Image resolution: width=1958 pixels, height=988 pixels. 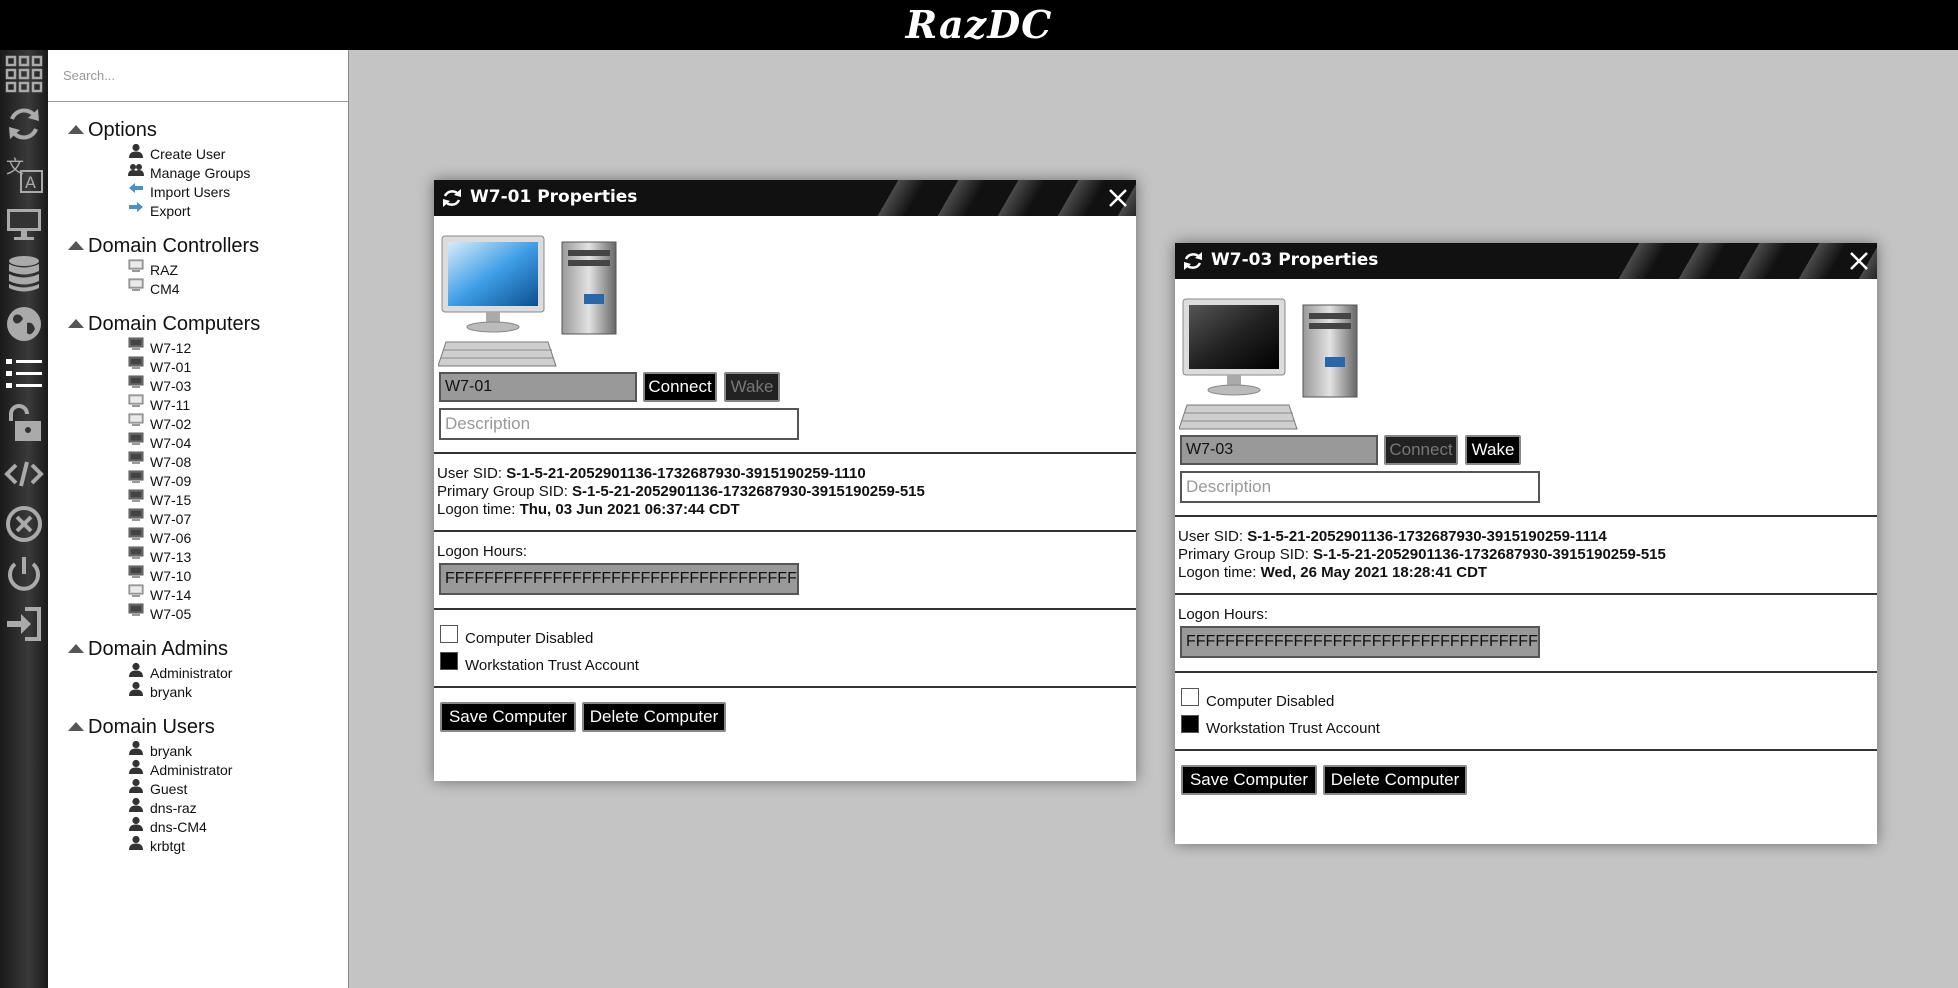 I want to click on domain-user-item: Administrator, so click(x=180, y=769).